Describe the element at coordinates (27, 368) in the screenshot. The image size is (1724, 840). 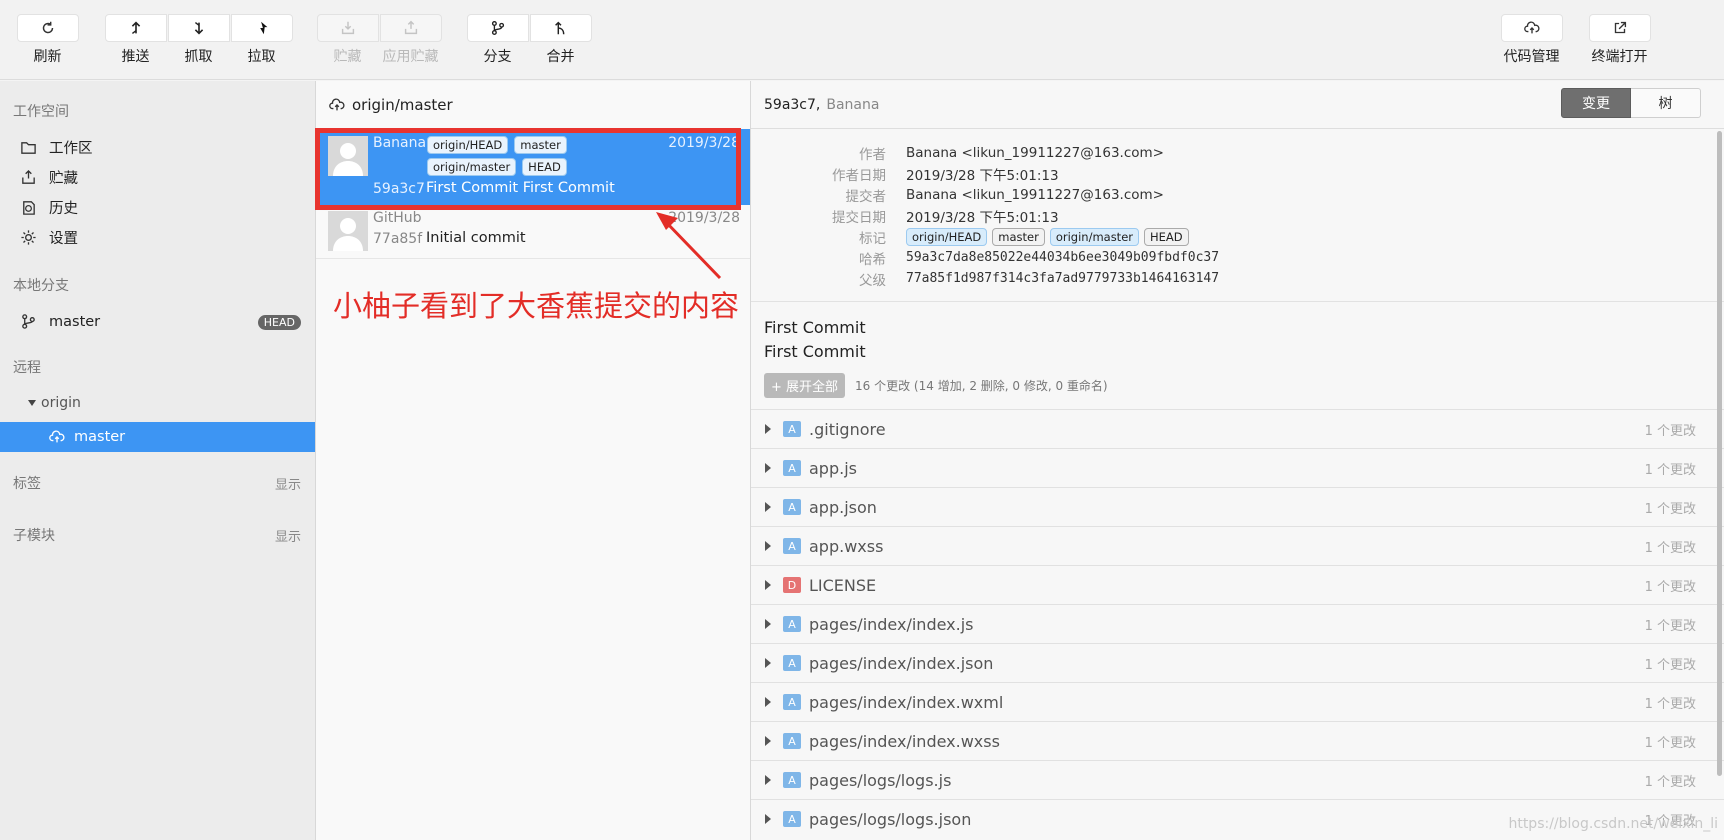
I see `remote-section-title: 远程` at that location.